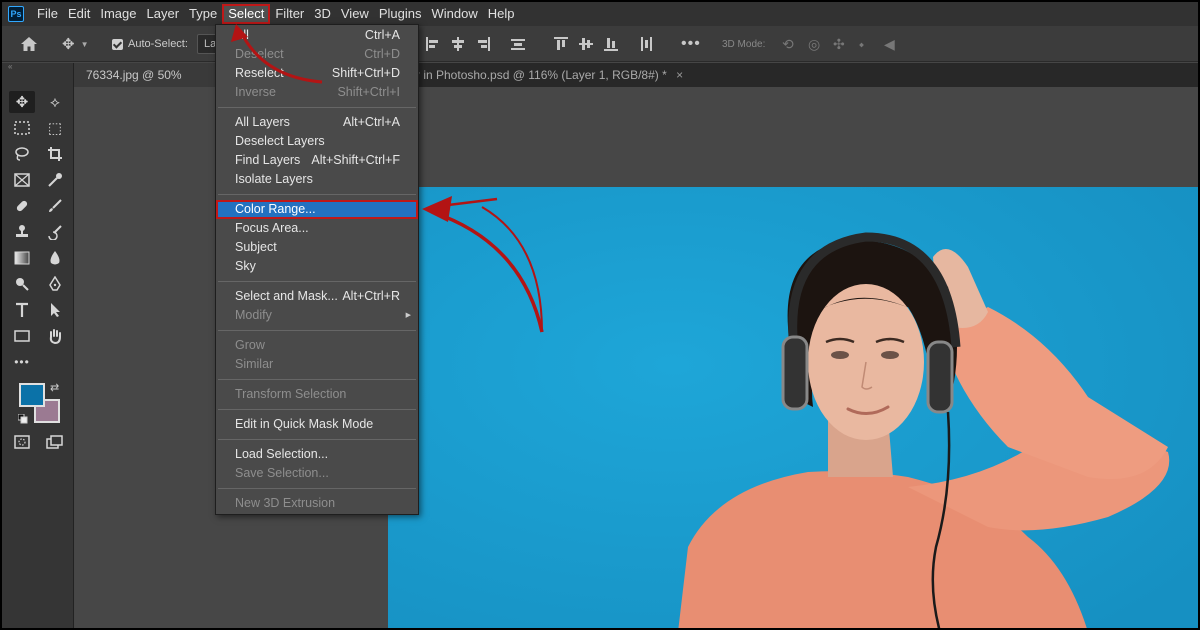 This screenshot has width=1200, height=630. I want to click on arrow-to-color-range, so click(483, 264).